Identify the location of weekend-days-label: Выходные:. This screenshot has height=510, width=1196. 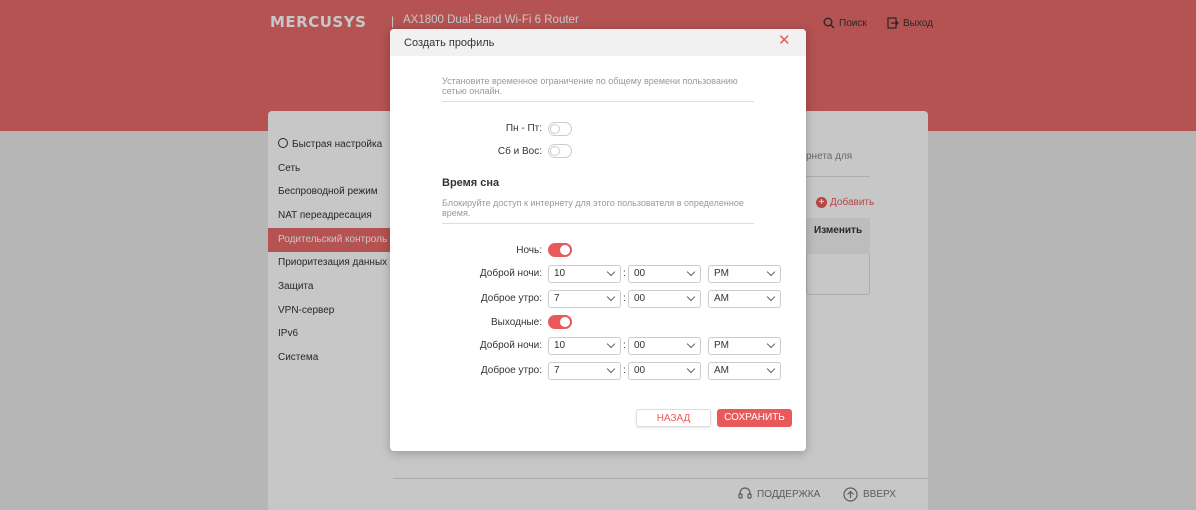
(516, 322).